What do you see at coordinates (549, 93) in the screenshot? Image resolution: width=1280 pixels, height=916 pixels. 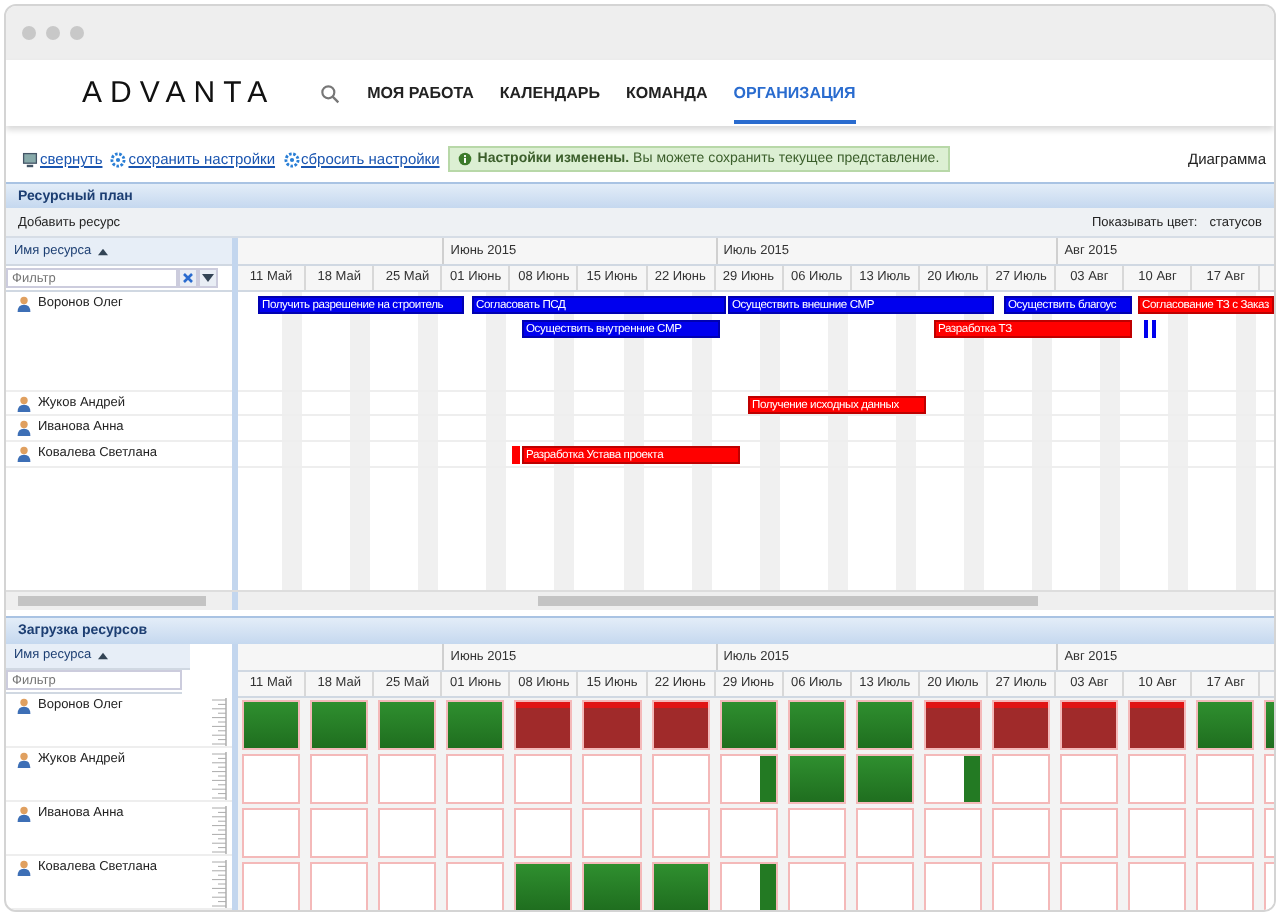 I see `nav-tab: КАЛЕНДАРЬ` at bounding box center [549, 93].